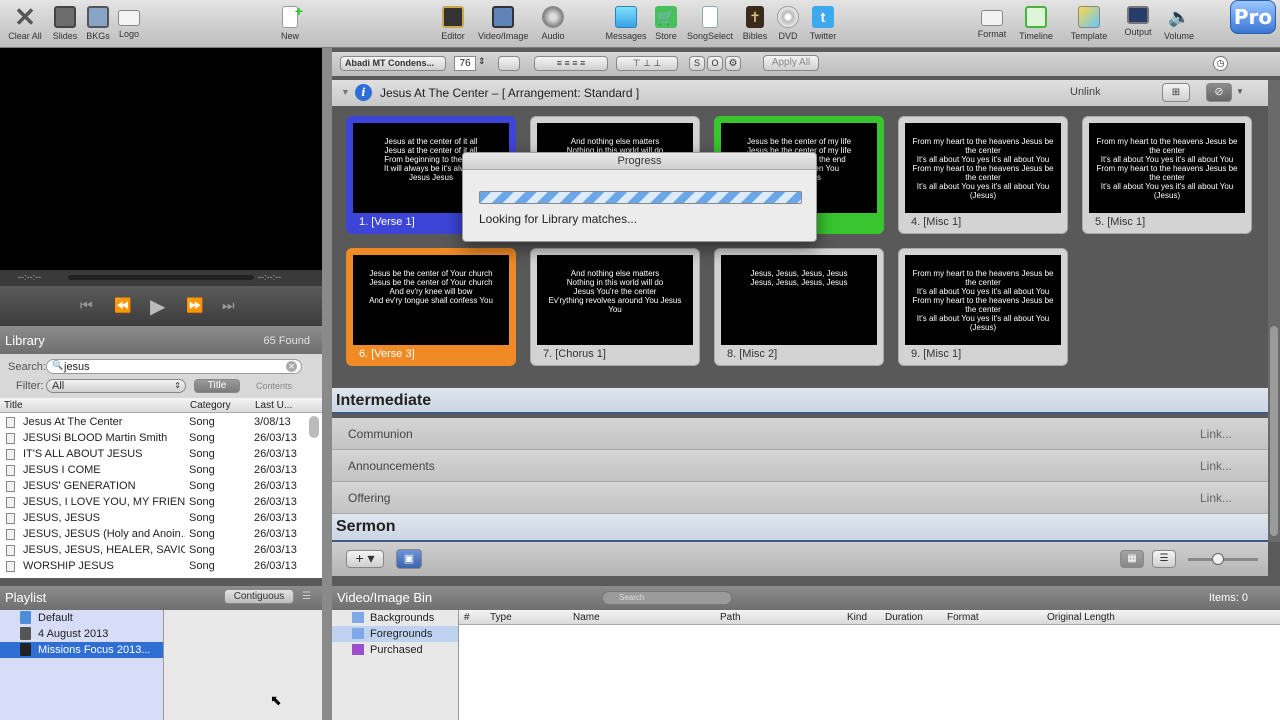 The height and width of the screenshot is (720, 1280). Describe the element at coordinates (86, 305) in the screenshot. I see `skip-back-icon: ⏮` at that location.